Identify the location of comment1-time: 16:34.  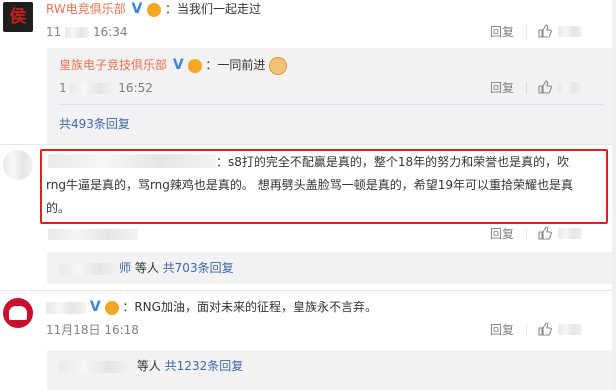
(110, 32).